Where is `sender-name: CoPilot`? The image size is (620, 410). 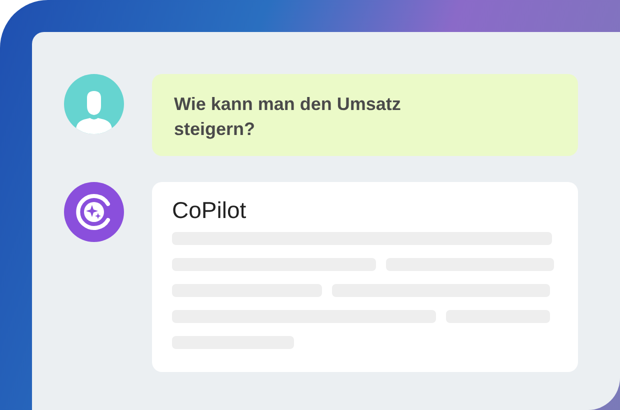 sender-name: CoPilot is located at coordinates (209, 210).